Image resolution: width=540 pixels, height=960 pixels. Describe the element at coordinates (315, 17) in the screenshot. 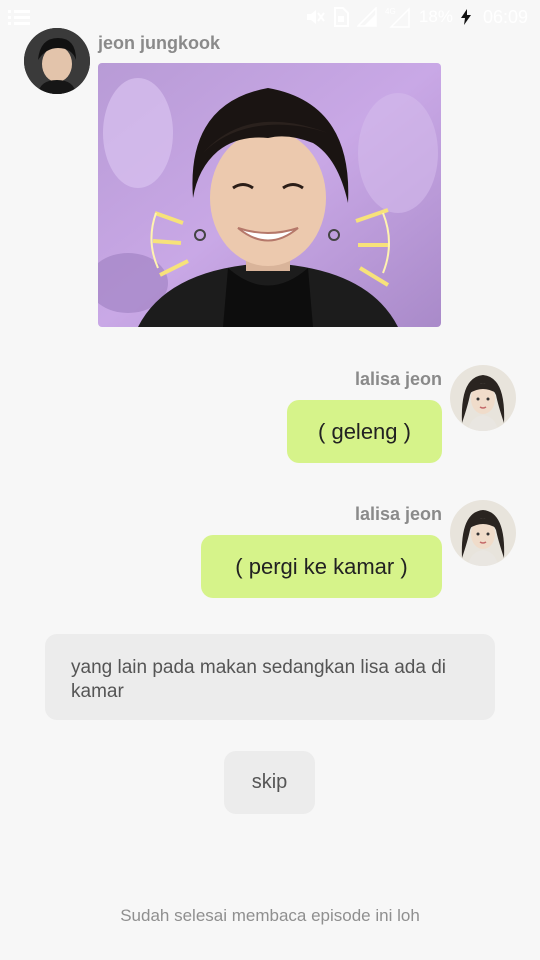

I see `mute-icon` at that location.